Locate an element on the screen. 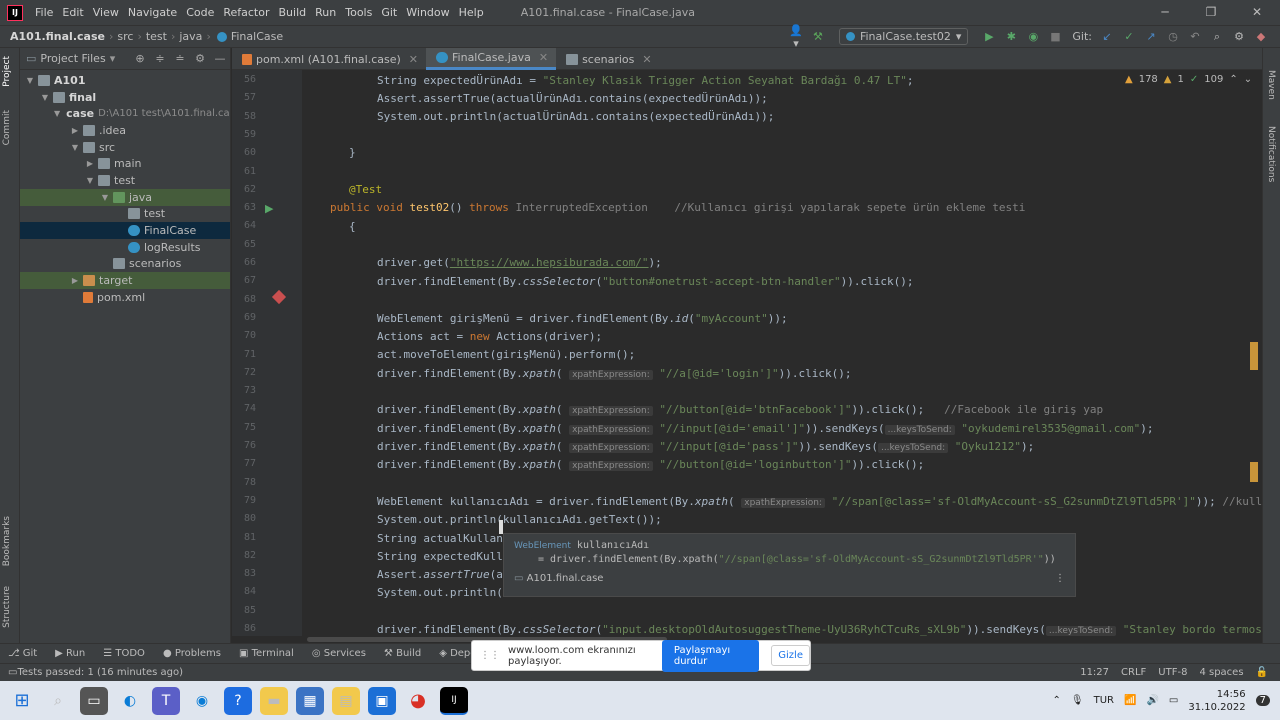  indent-setting: 4 spaces is located at coordinates (1221, 672).